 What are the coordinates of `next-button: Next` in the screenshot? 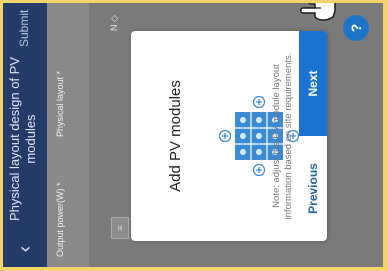 It's located at (313, 83).